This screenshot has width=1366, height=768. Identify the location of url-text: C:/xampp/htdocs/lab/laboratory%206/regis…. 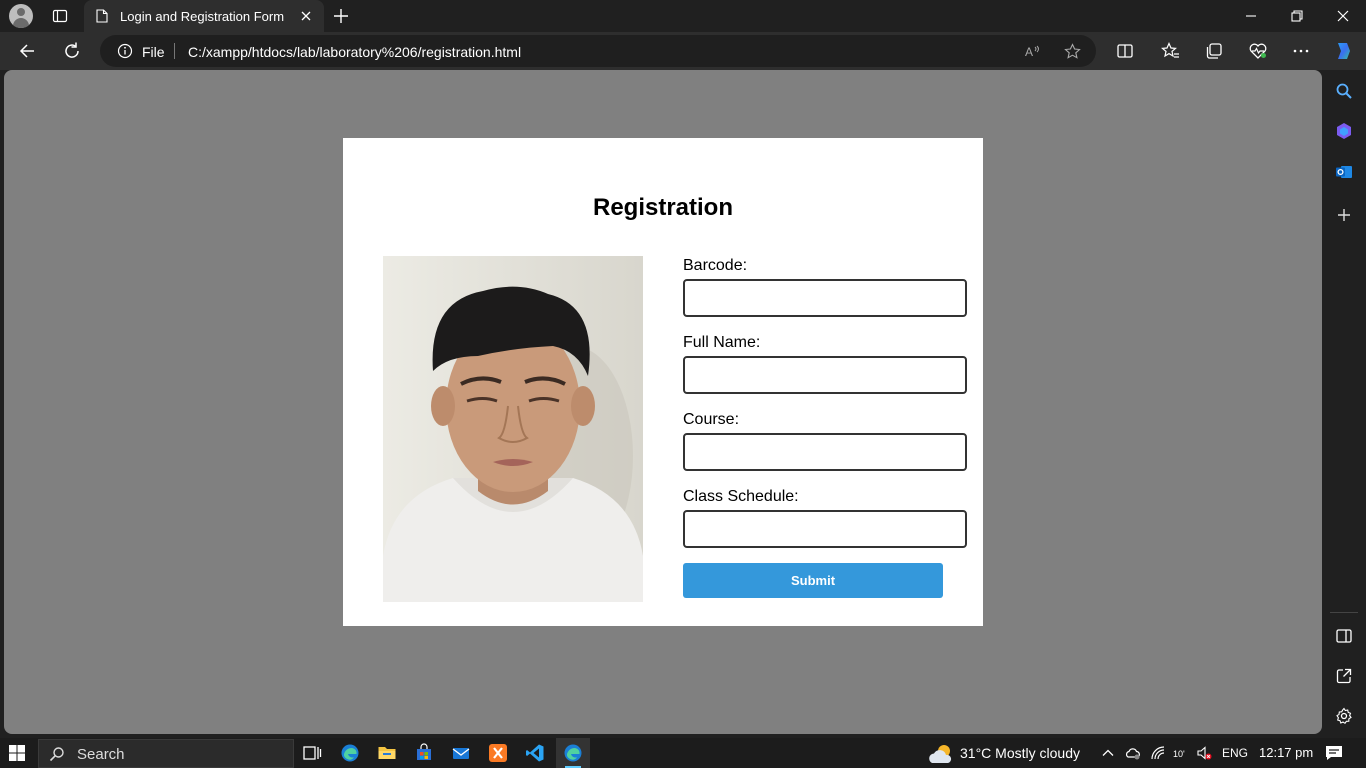
(354, 52).